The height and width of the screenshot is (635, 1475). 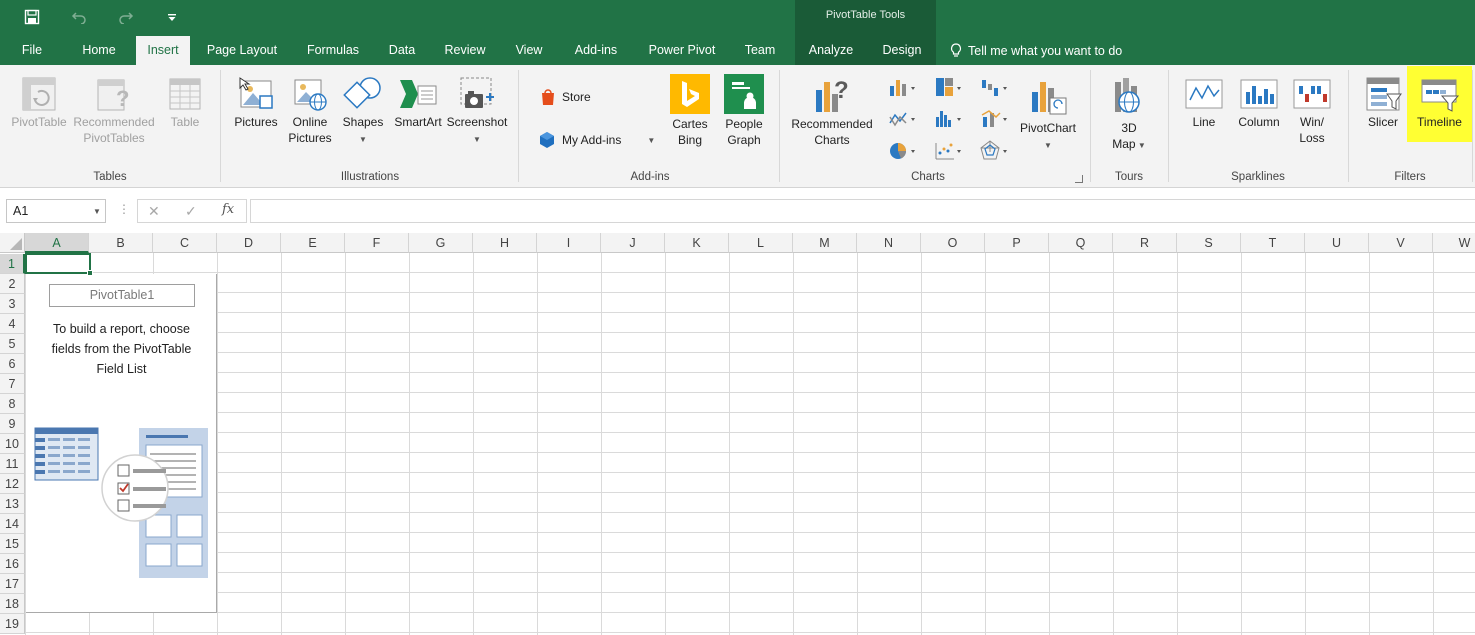 I want to click on row-header-12: 12, so click(x=12, y=484).